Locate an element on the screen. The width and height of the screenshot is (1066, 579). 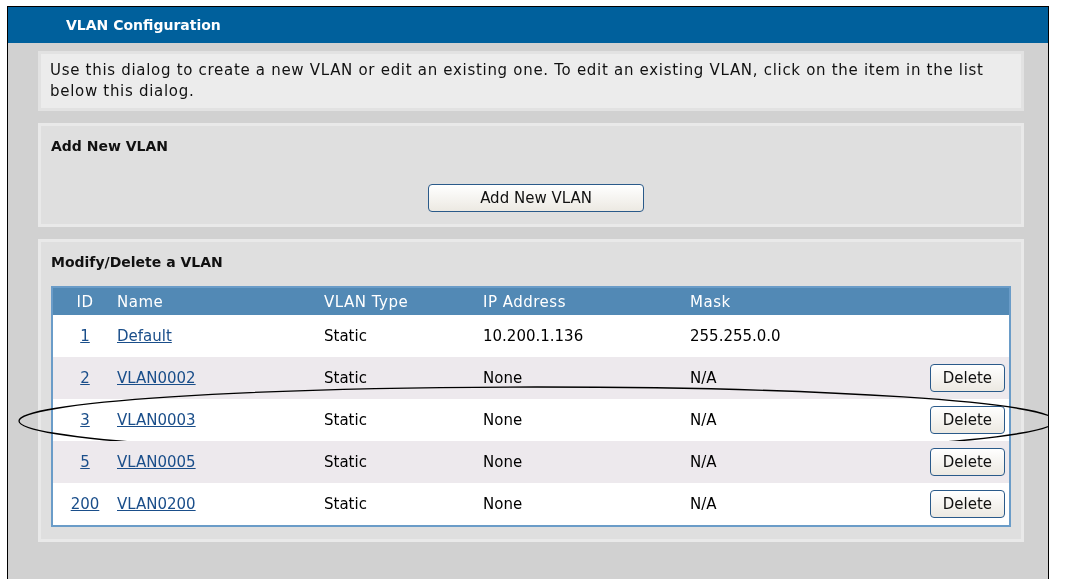
column-header: VLAN Type is located at coordinates (367, 301).